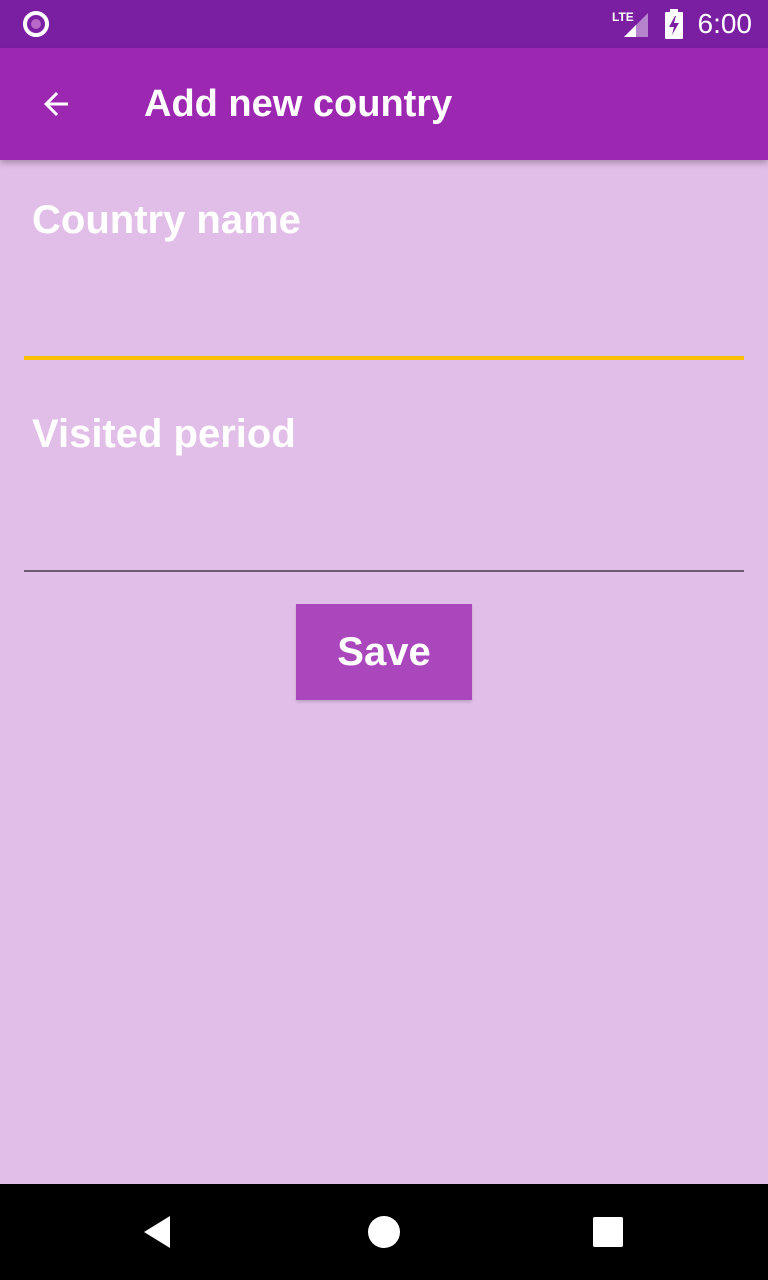  I want to click on status-bar: LTE 6:00, so click(384, 24).